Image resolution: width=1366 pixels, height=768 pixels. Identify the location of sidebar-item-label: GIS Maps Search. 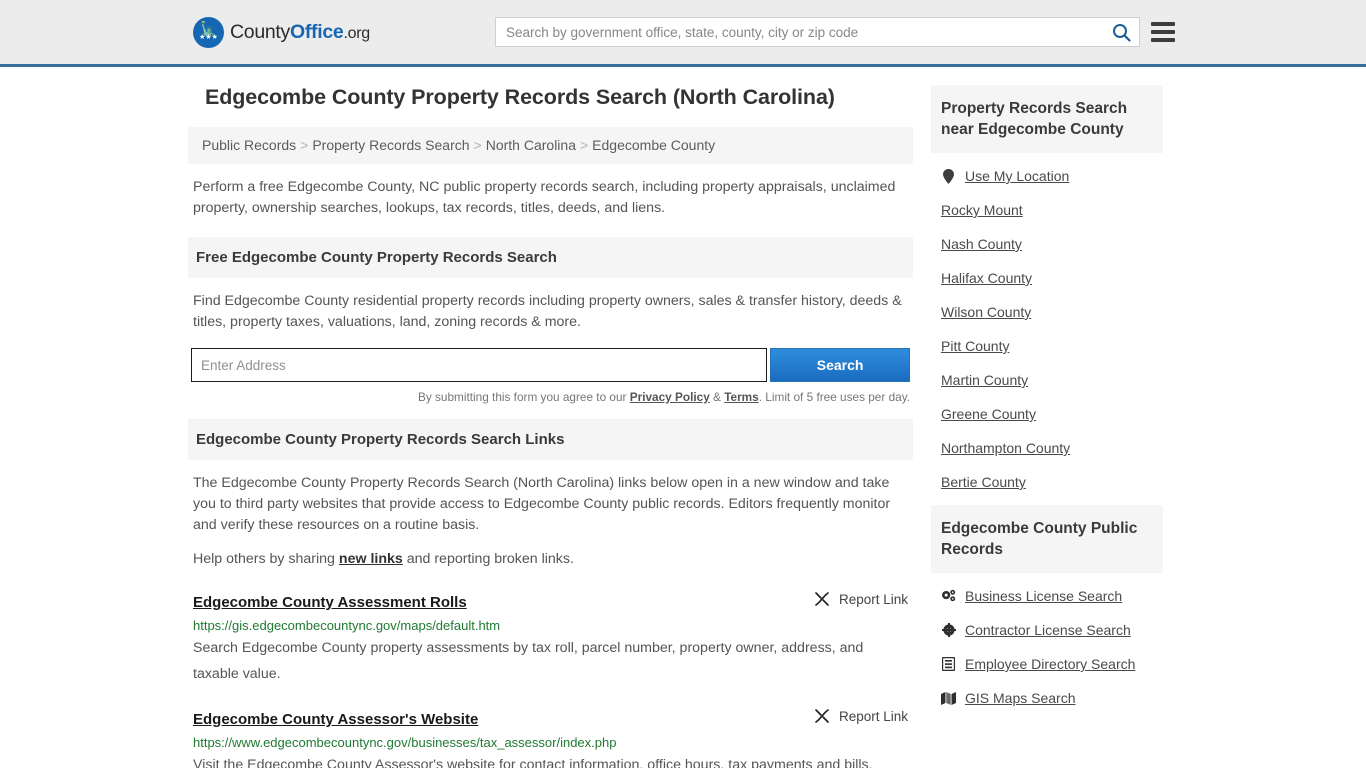
(1020, 698).